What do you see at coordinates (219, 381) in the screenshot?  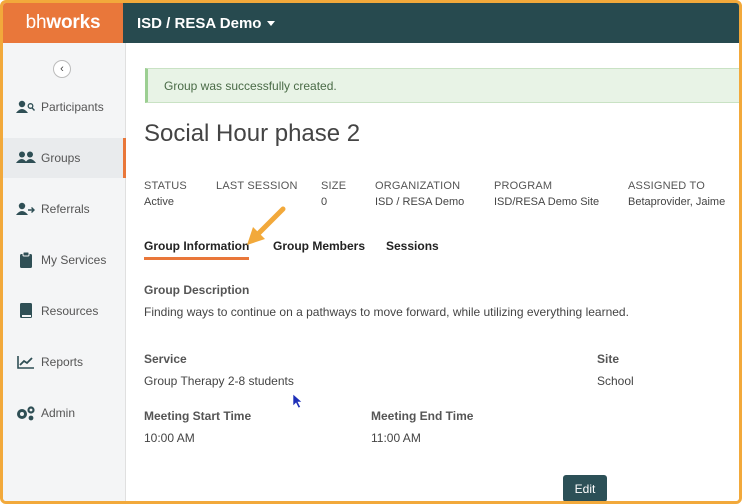 I see `service-value: Group Therapy 2-8 students` at bounding box center [219, 381].